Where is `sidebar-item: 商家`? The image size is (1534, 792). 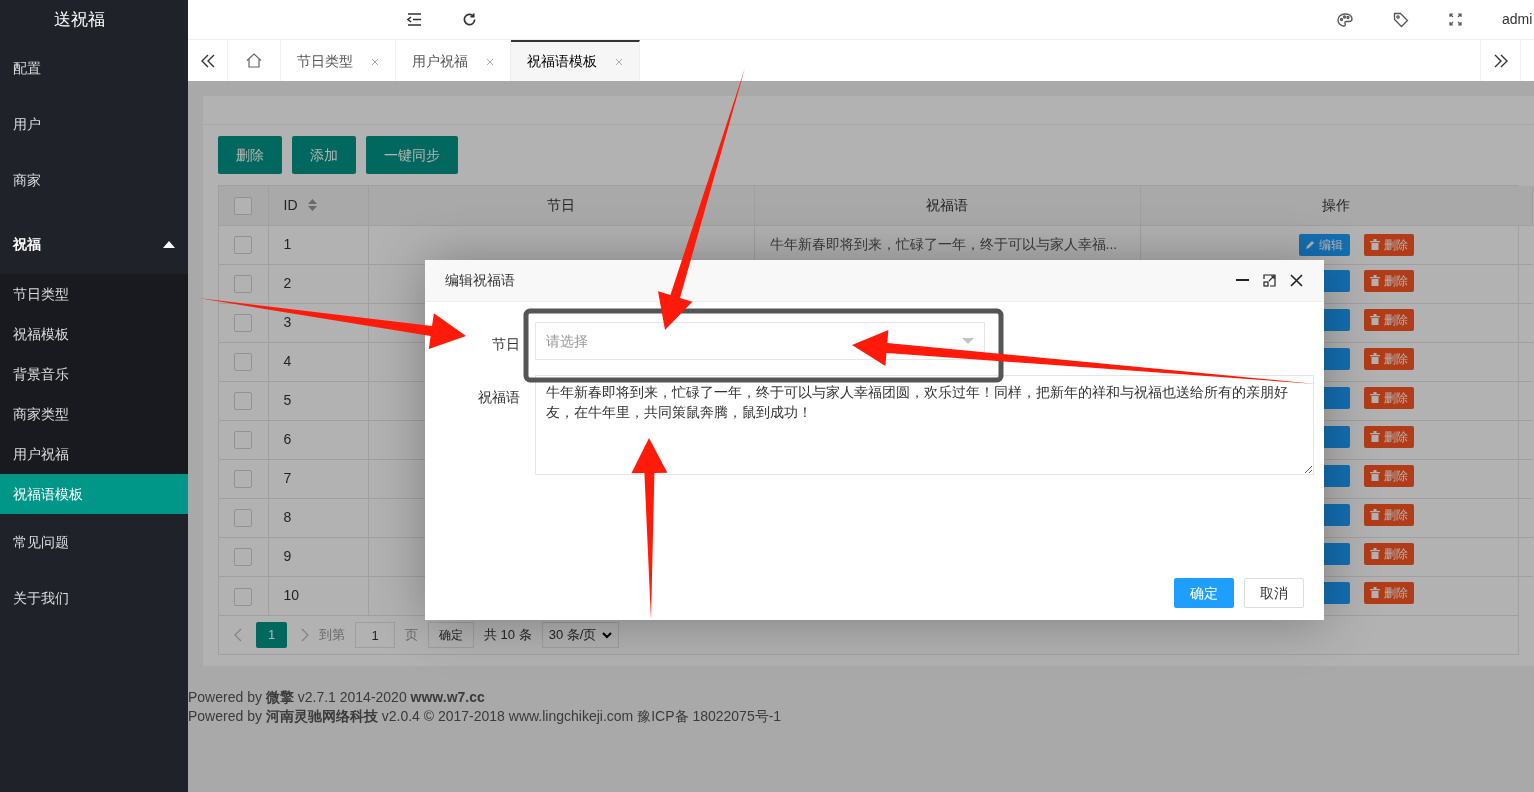 sidebar-item: 商家 is located at coordinates (94, 180).